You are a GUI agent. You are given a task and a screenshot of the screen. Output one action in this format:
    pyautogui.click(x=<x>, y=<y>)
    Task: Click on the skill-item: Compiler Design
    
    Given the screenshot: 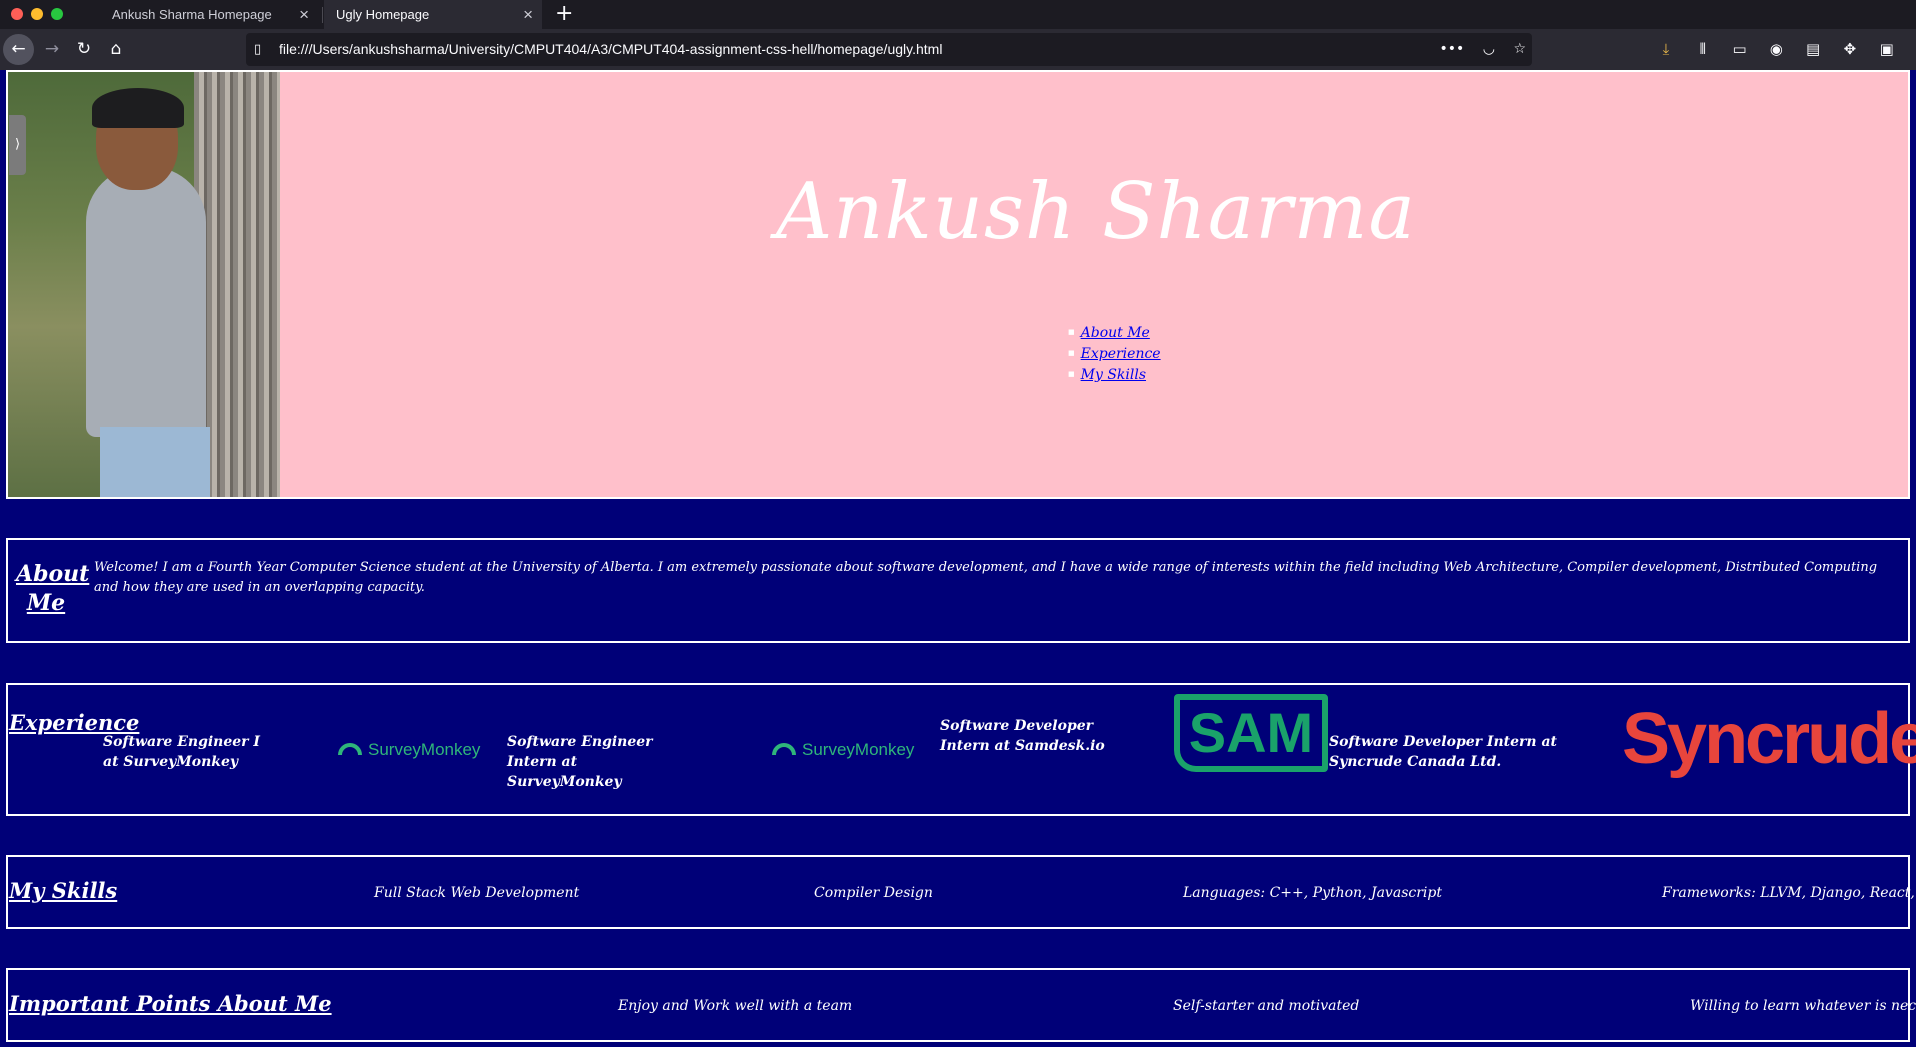 What is the action you would take?
    pyautogui.click(x=873, y=893)
    